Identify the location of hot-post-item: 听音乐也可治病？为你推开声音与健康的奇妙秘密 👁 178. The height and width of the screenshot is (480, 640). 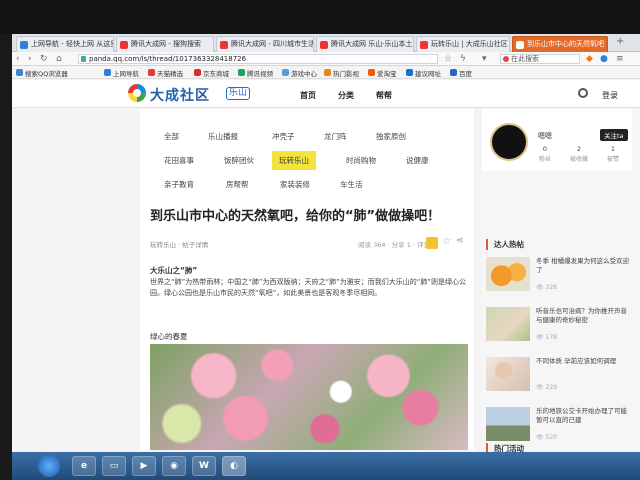
(559, 327).